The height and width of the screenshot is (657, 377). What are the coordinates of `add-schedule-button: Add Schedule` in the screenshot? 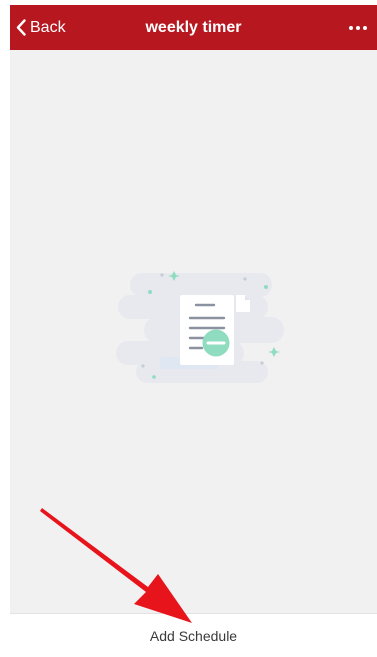 It's located at (193, 635).